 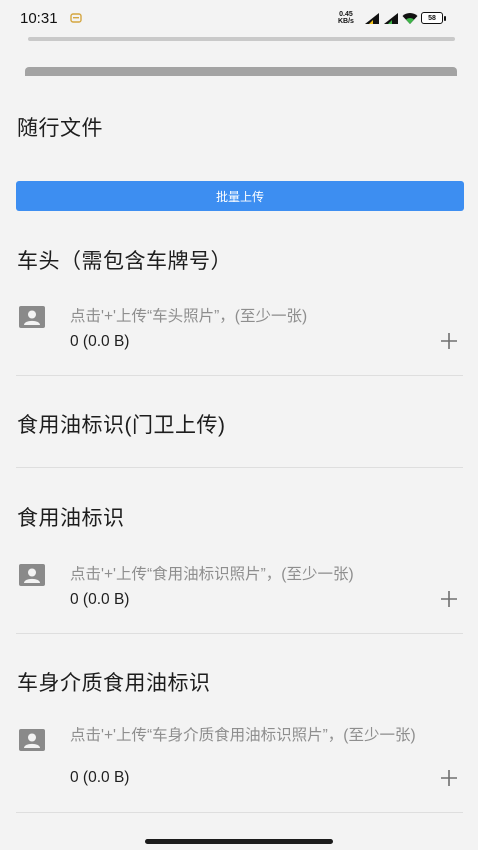 I want to click on status-icons: 58, so click(x=405, y=18).